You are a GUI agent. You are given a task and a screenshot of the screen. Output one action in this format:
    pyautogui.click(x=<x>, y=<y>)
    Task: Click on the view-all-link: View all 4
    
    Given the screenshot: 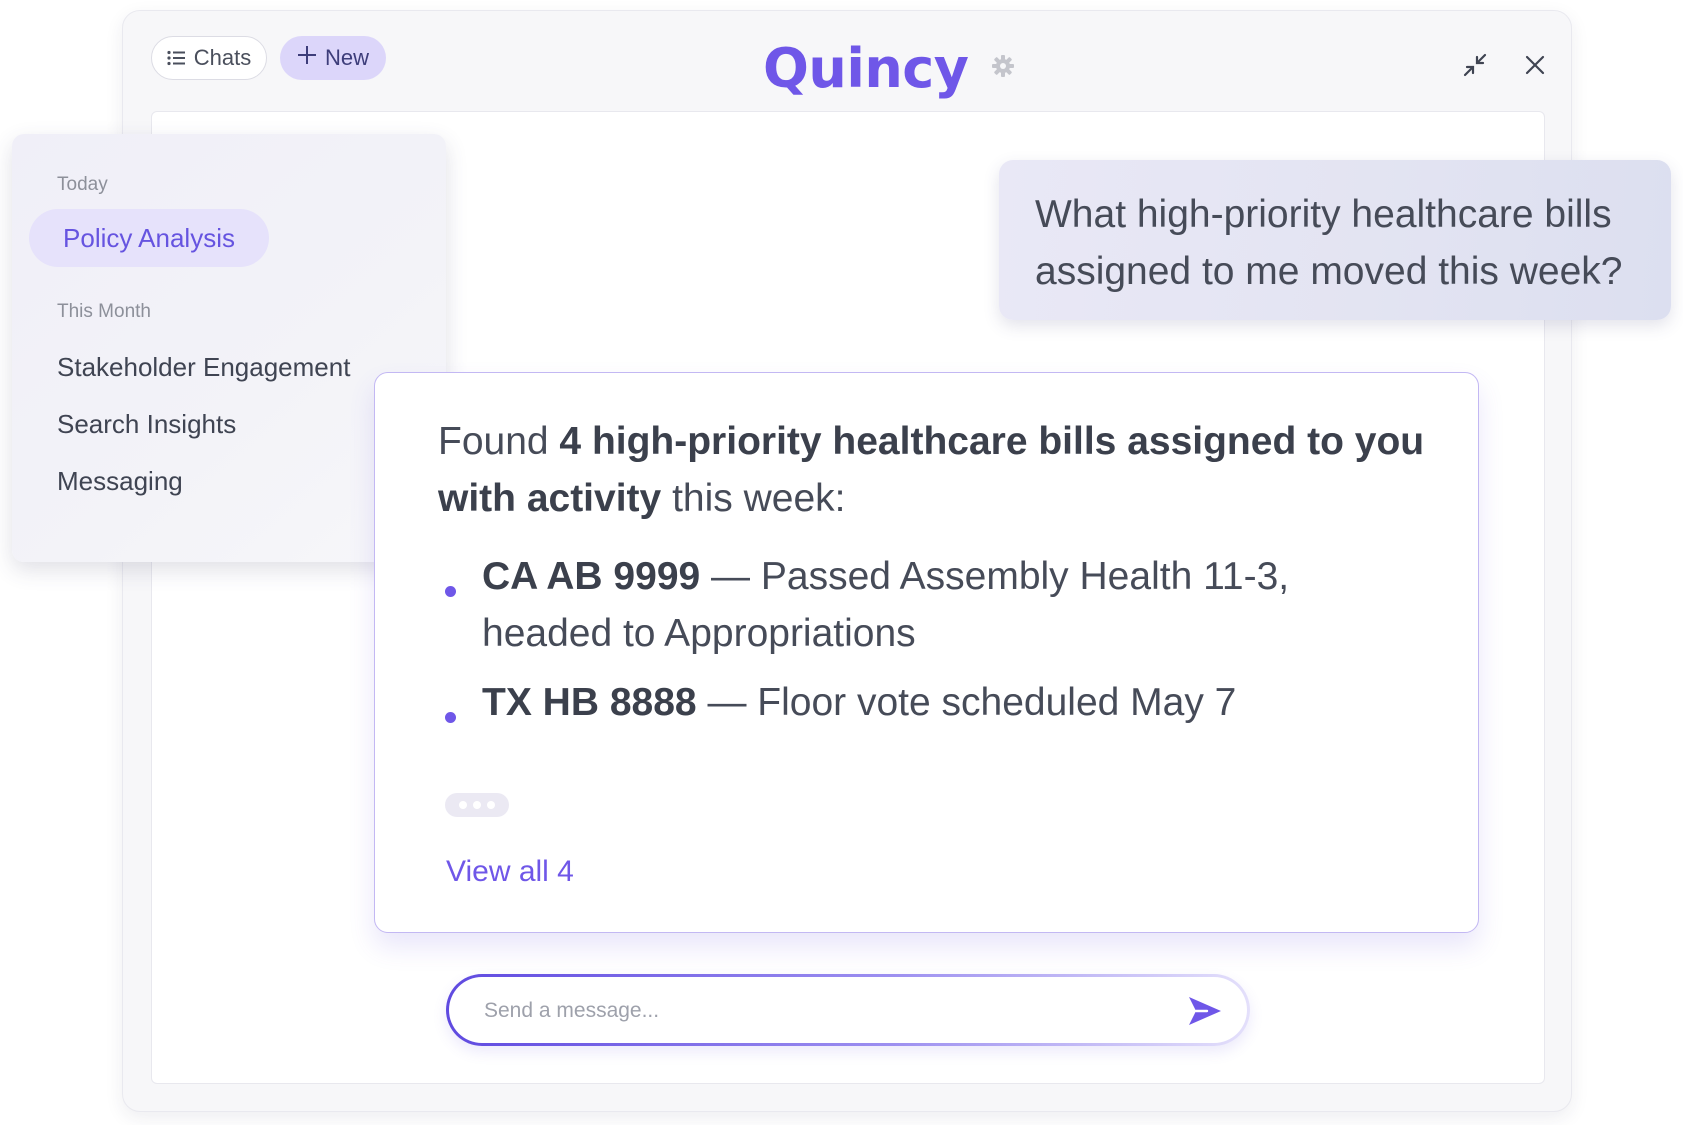 What is the action you would take?
    pyautogui.click(x=510, y=872)
    